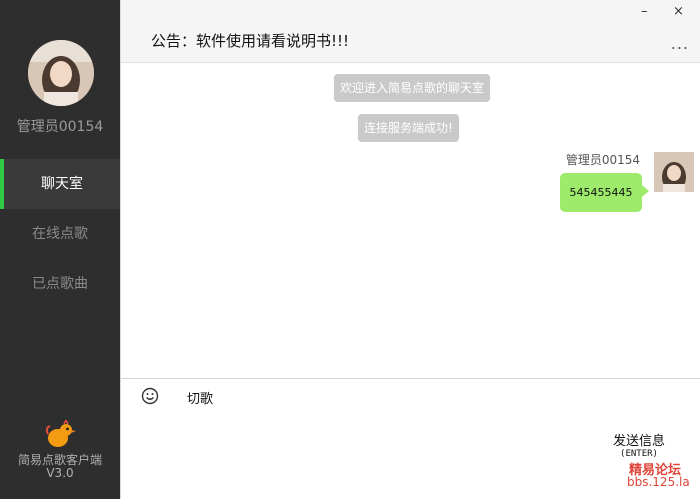 This screenshot has height=499, width=700. I want to click on message-input: 切歌, so click(387, 397).